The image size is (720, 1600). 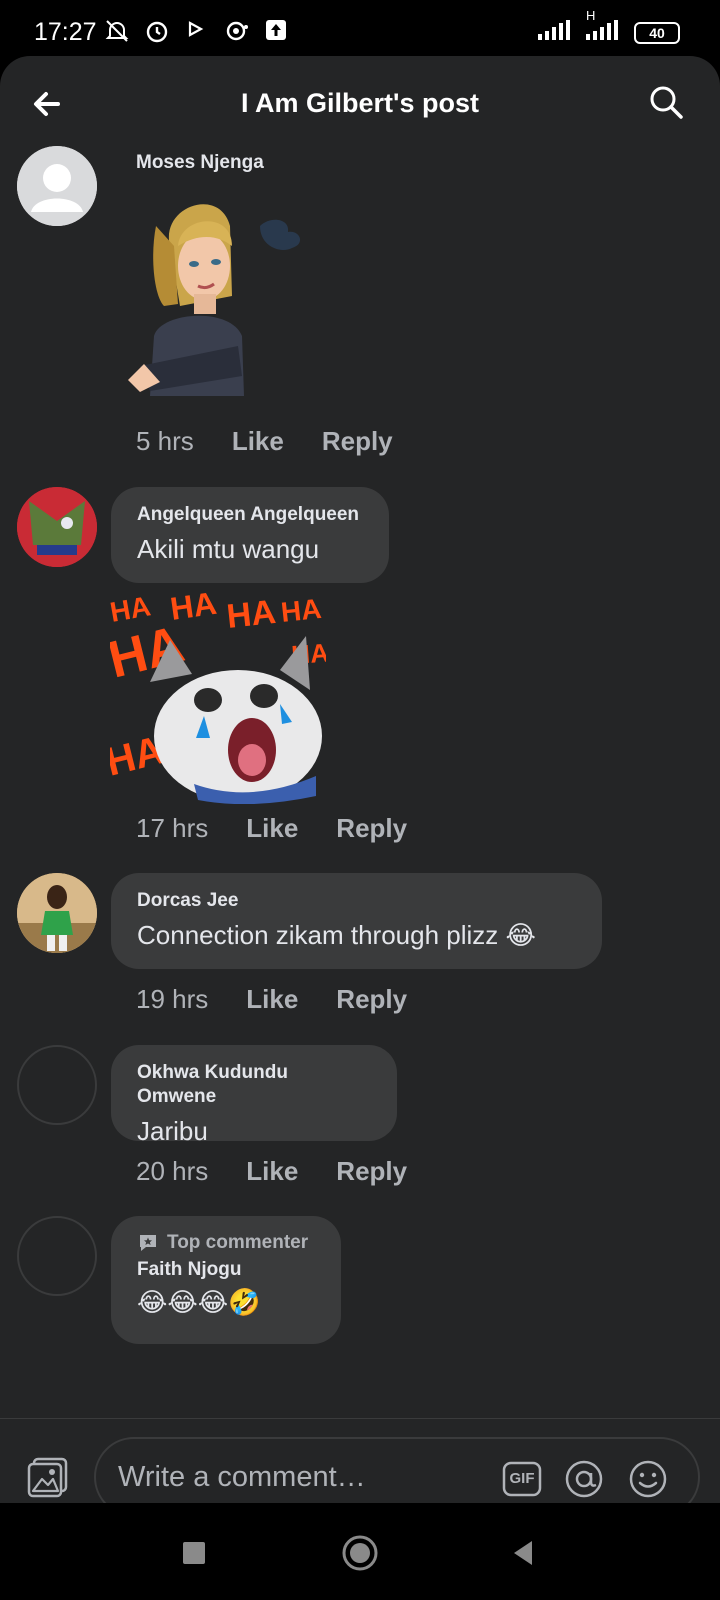 I want to click on system-navigation-bar, so click(x=360, y=1551).